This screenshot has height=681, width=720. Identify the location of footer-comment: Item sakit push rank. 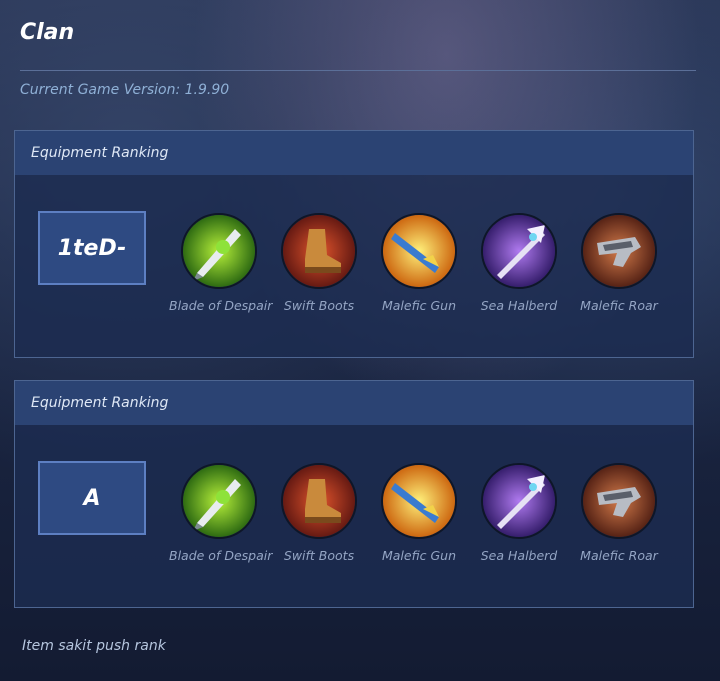
(94, 646).